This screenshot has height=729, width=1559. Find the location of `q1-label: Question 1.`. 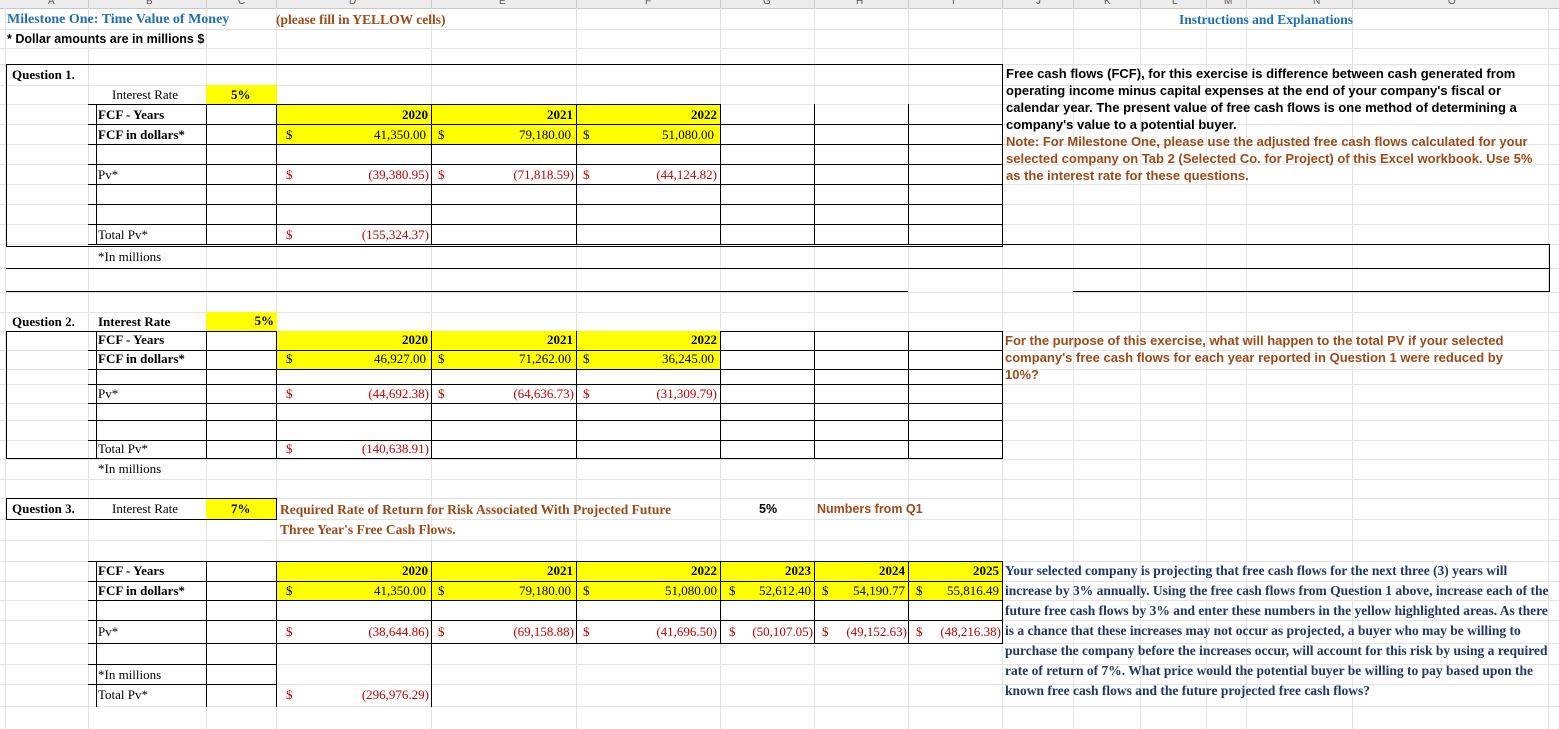

q1-label: Question 1. is located at coordinates (43, 75).